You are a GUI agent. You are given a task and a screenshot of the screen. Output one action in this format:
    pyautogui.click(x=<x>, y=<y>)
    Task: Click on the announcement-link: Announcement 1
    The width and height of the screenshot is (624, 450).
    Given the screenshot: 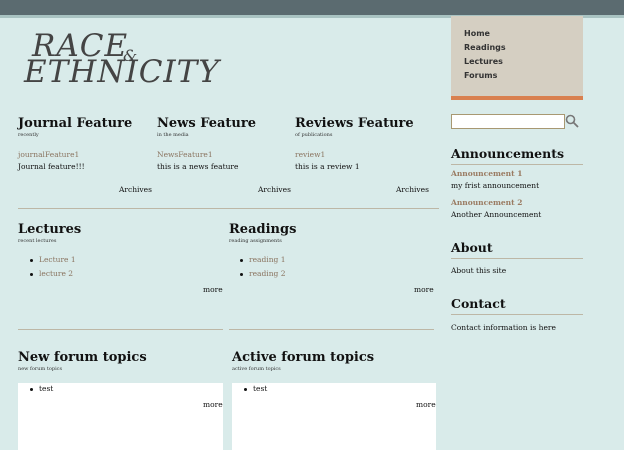 What is the action you would take?
    pyautogui.click(x=486, y=173)
    